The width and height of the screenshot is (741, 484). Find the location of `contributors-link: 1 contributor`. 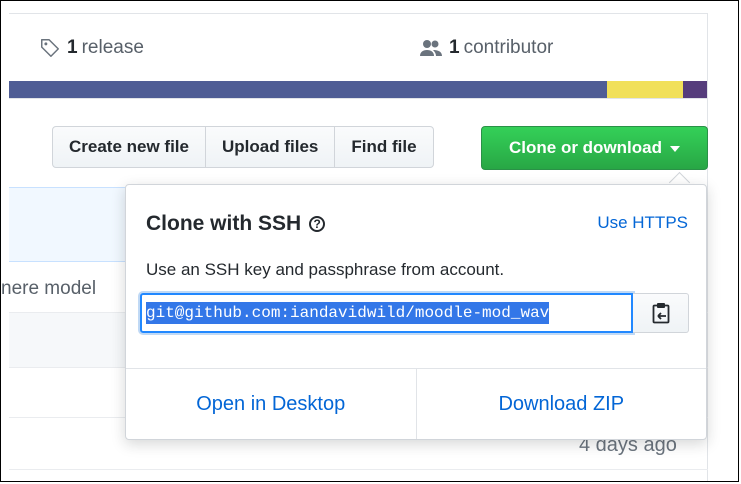

contributors-link: 1 contributor is located at coordinates (486, 48).